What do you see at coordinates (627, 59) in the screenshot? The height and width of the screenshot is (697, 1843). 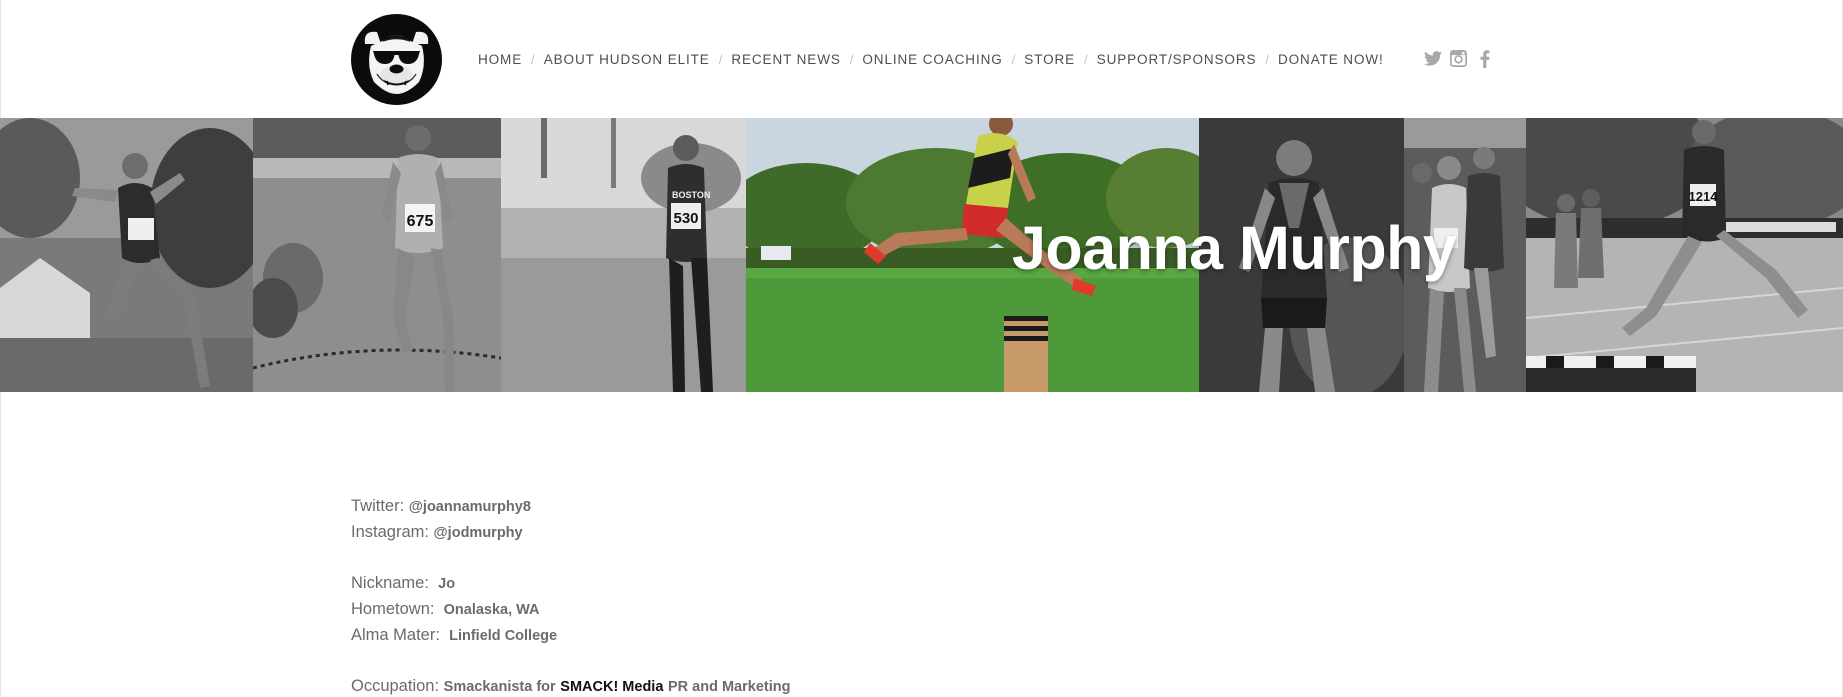 I see `nav-item-about: ABOUT HUDSON ELITE` at bounding box center [627, 59].